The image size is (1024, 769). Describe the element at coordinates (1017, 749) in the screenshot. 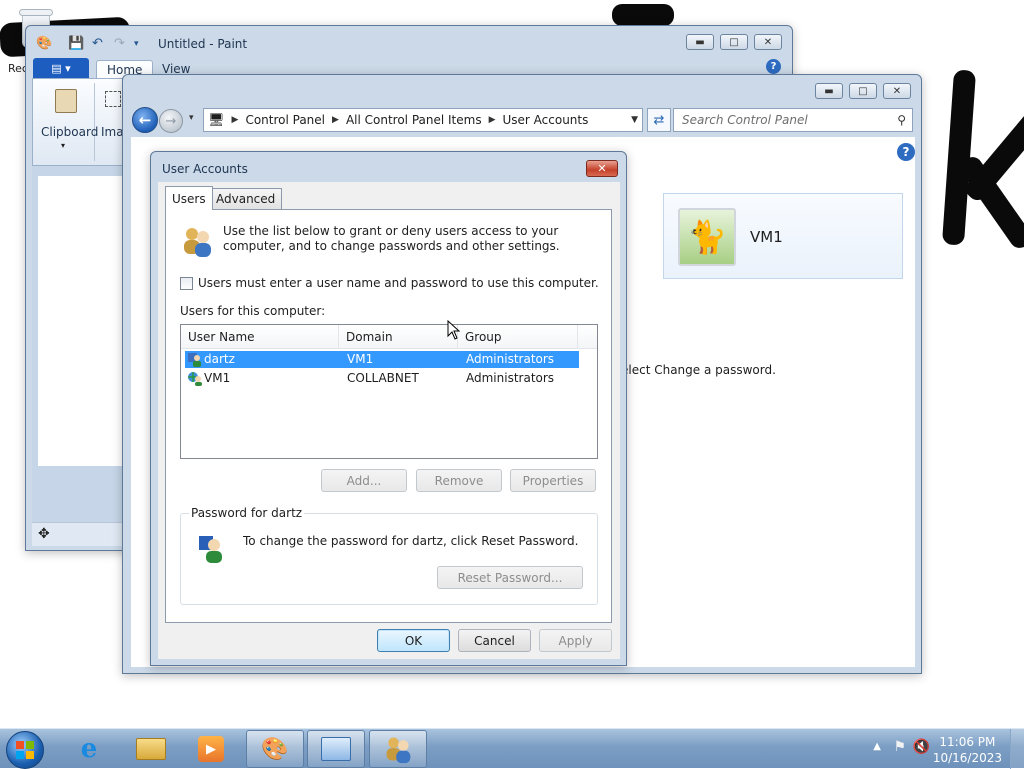

I see `show-desktop-button` at that location.